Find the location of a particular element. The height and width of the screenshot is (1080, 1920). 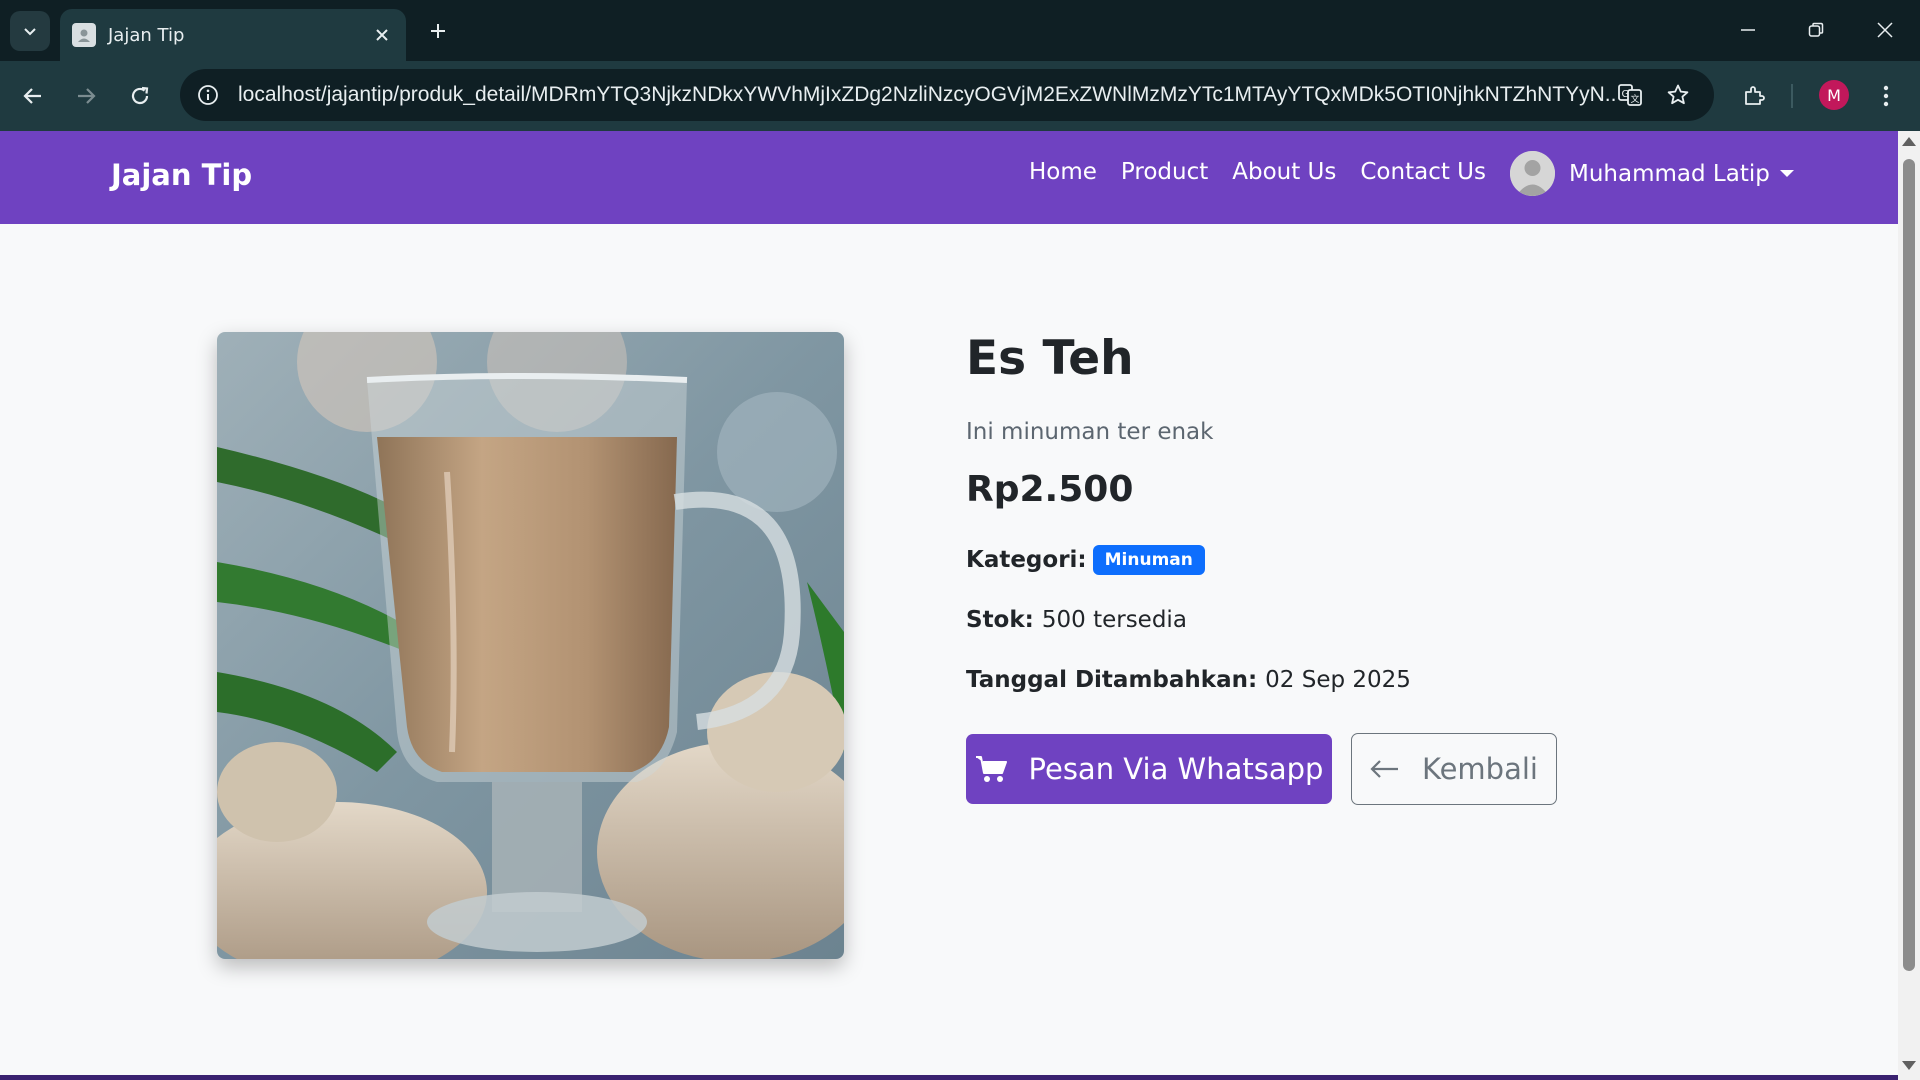

reload-icon is located at coordinates (140, 96).